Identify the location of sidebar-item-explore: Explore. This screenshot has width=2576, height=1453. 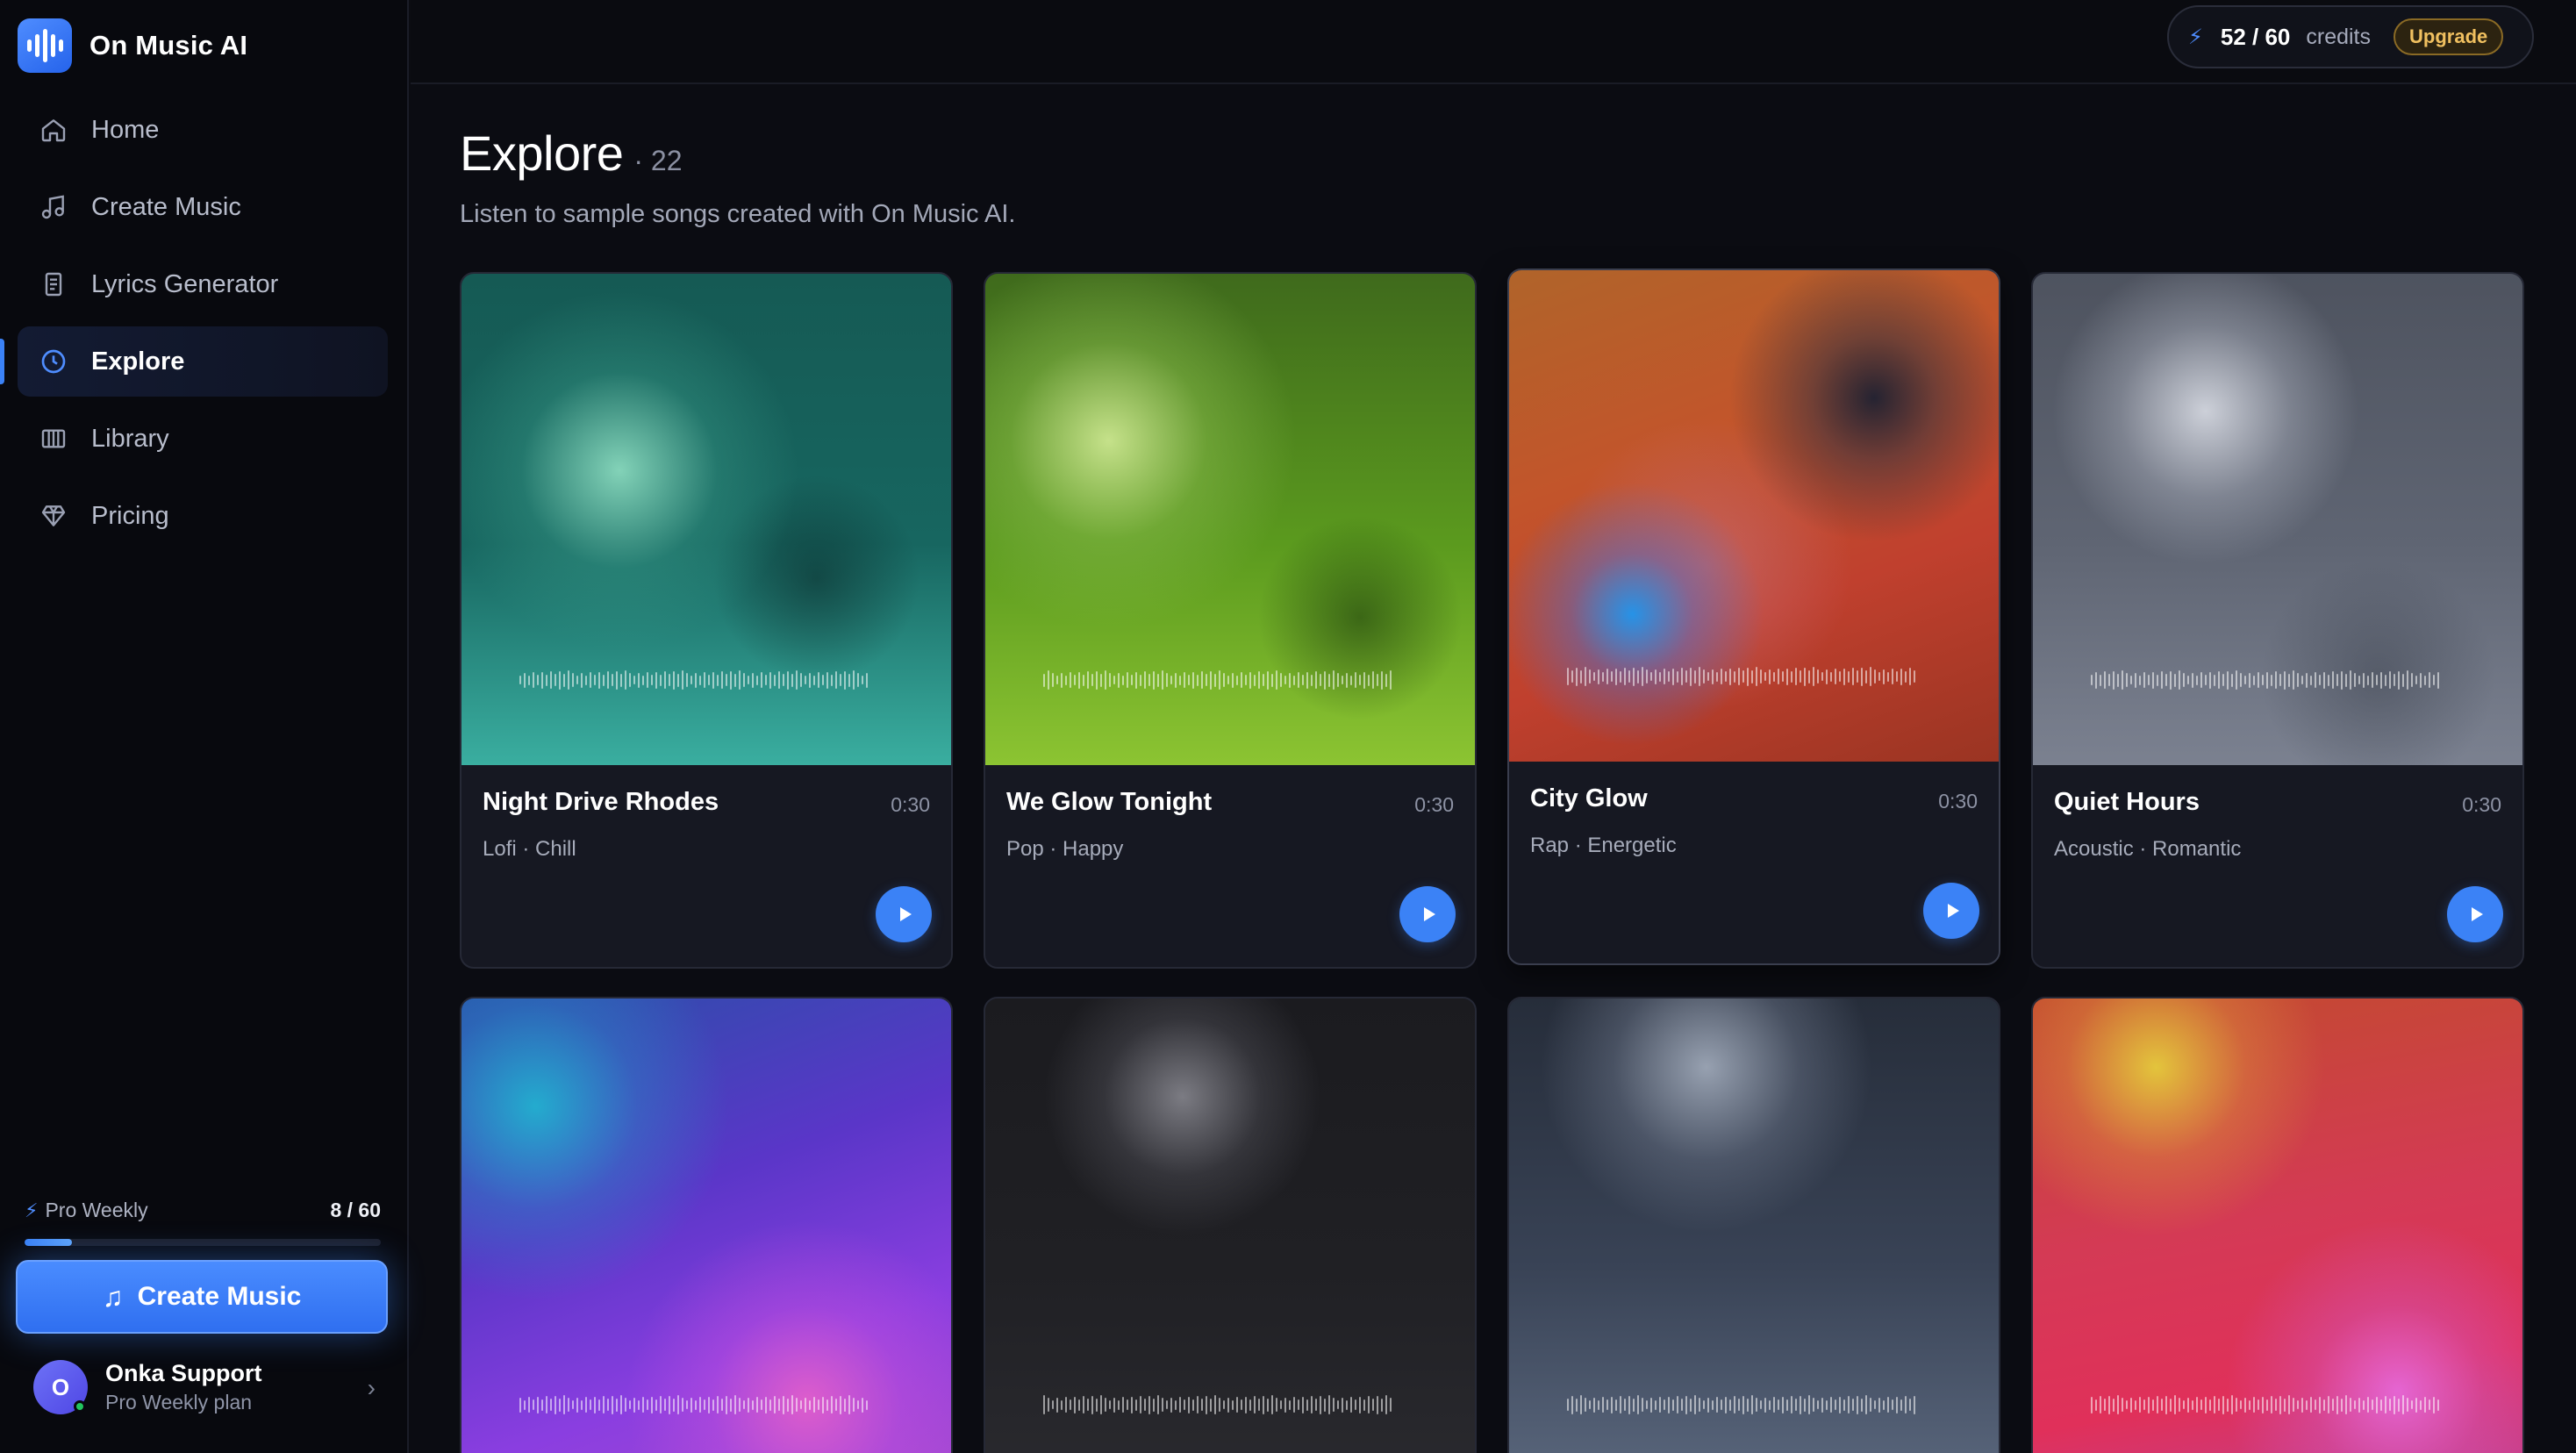
(194, 361).